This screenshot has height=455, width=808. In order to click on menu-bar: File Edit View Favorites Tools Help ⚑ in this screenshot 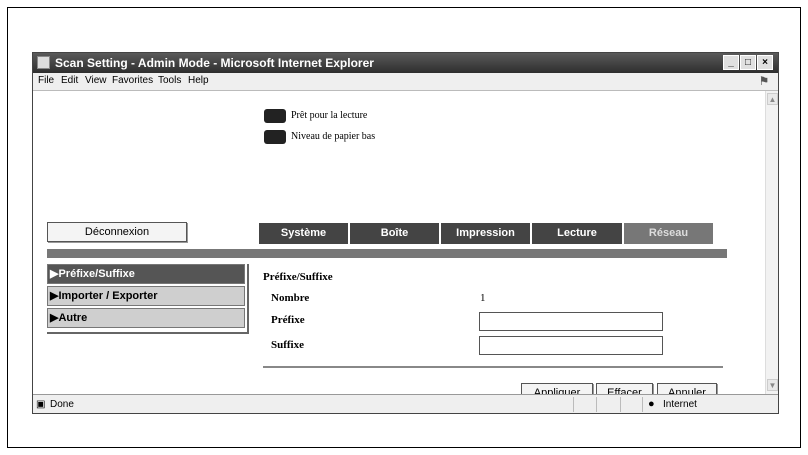, I will do `click(405, 82)`.